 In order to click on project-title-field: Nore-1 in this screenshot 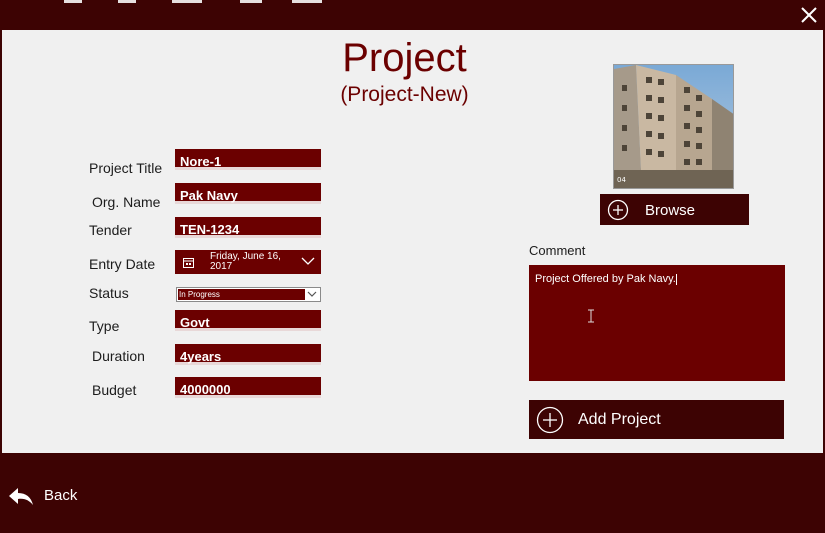, I will do `click(248, 159)`.